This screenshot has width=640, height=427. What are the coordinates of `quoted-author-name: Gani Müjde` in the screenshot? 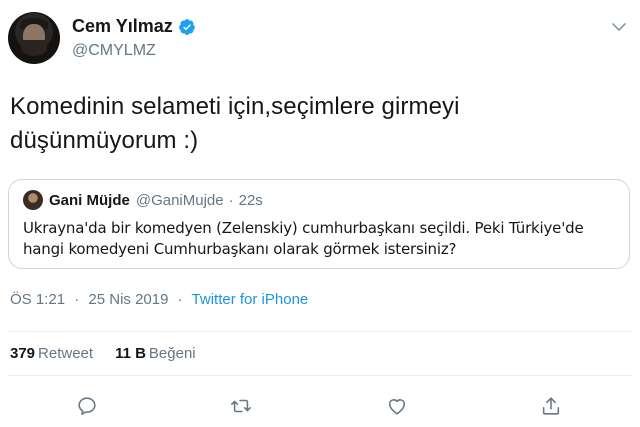 It's located at (89, 200).